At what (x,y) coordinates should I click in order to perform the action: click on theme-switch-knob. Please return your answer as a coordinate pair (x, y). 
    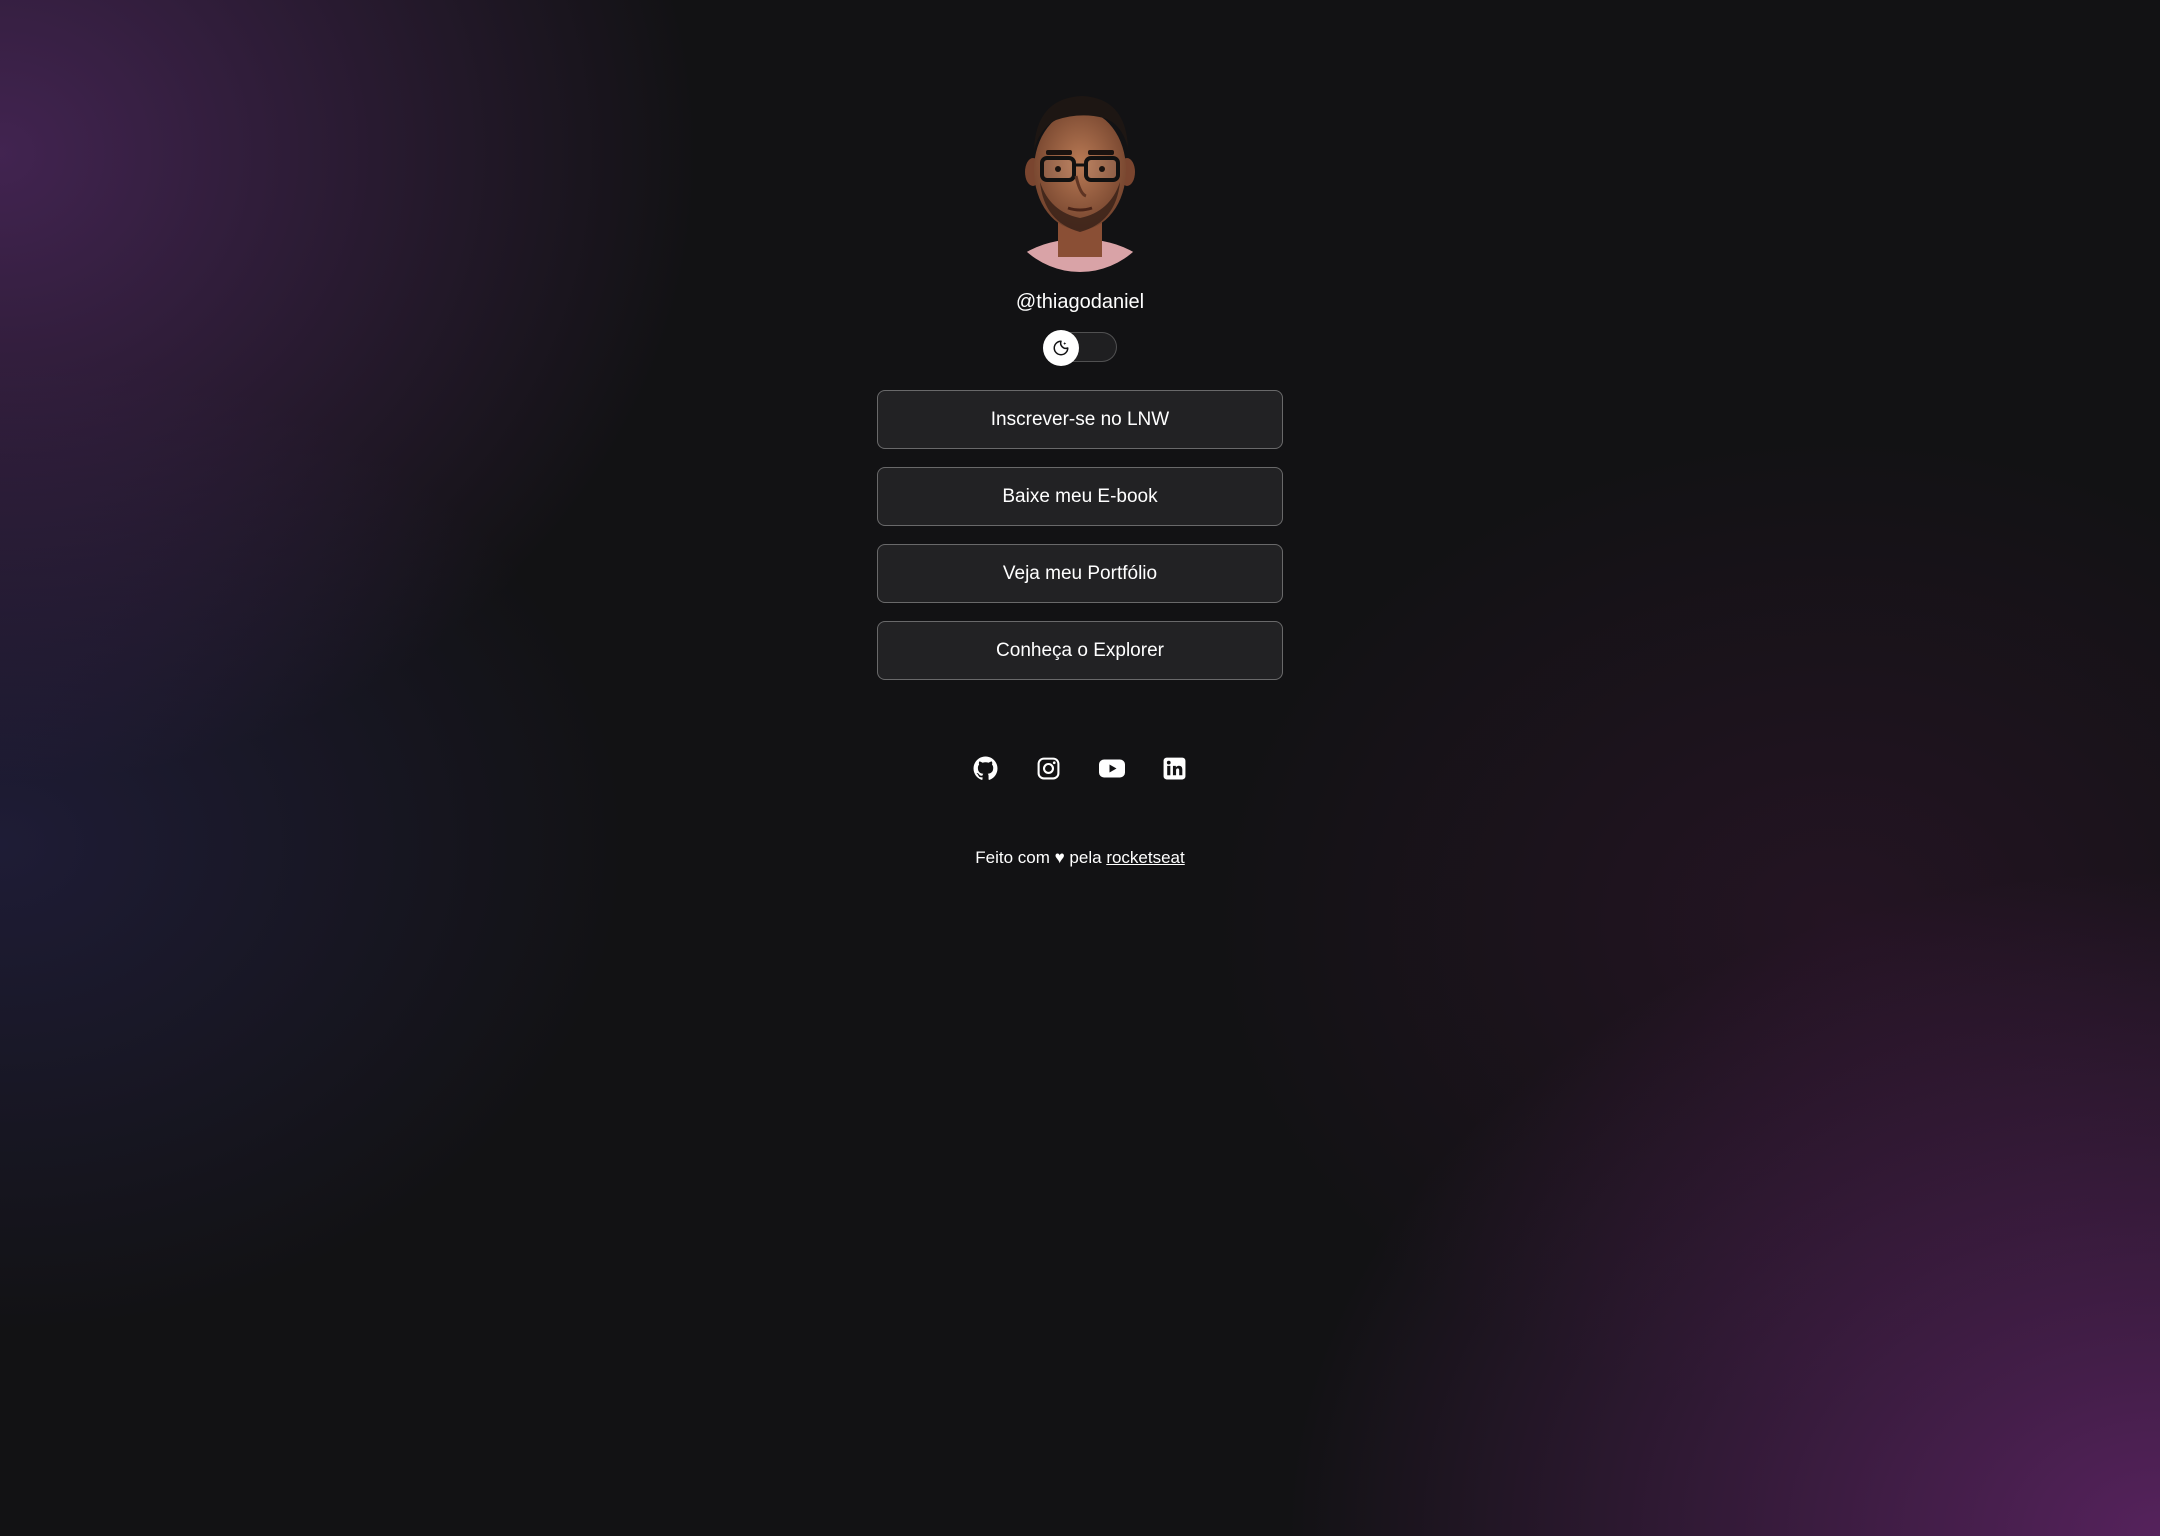
    Looking at the image, I should click on (1061, 348).